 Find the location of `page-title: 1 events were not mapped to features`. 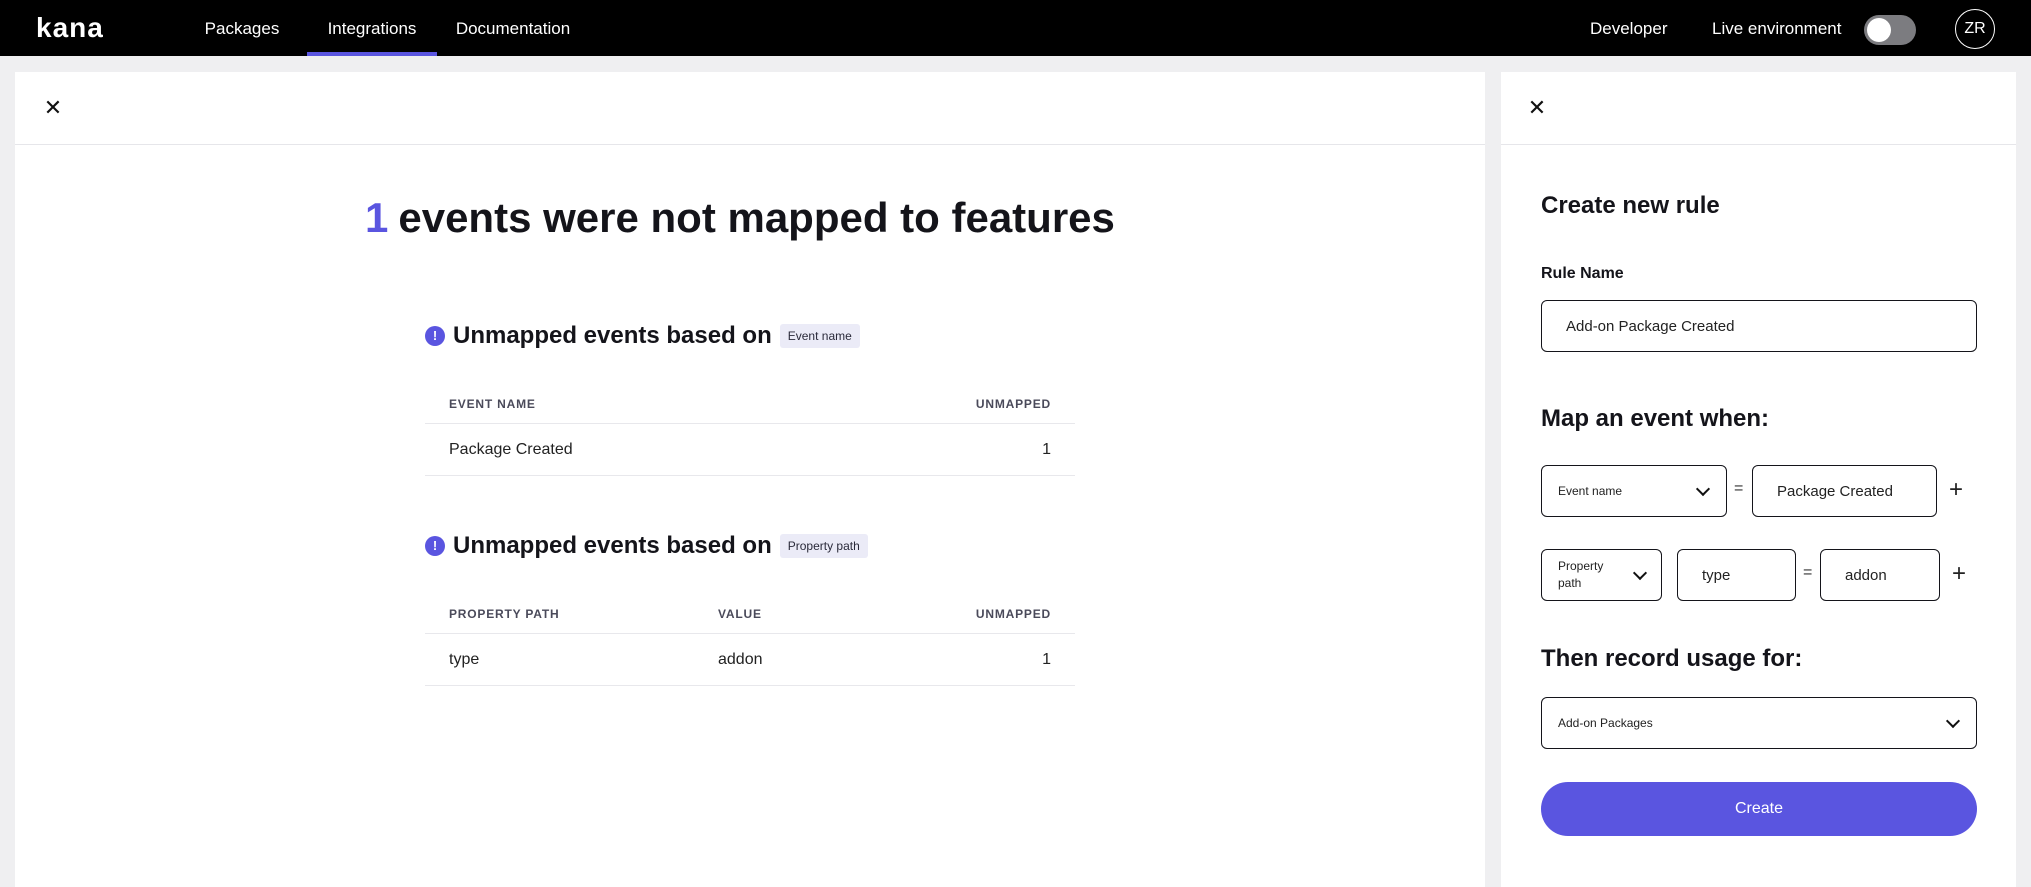

page-title: 1 events were not mapped to features is located at coordinates (740, 218).